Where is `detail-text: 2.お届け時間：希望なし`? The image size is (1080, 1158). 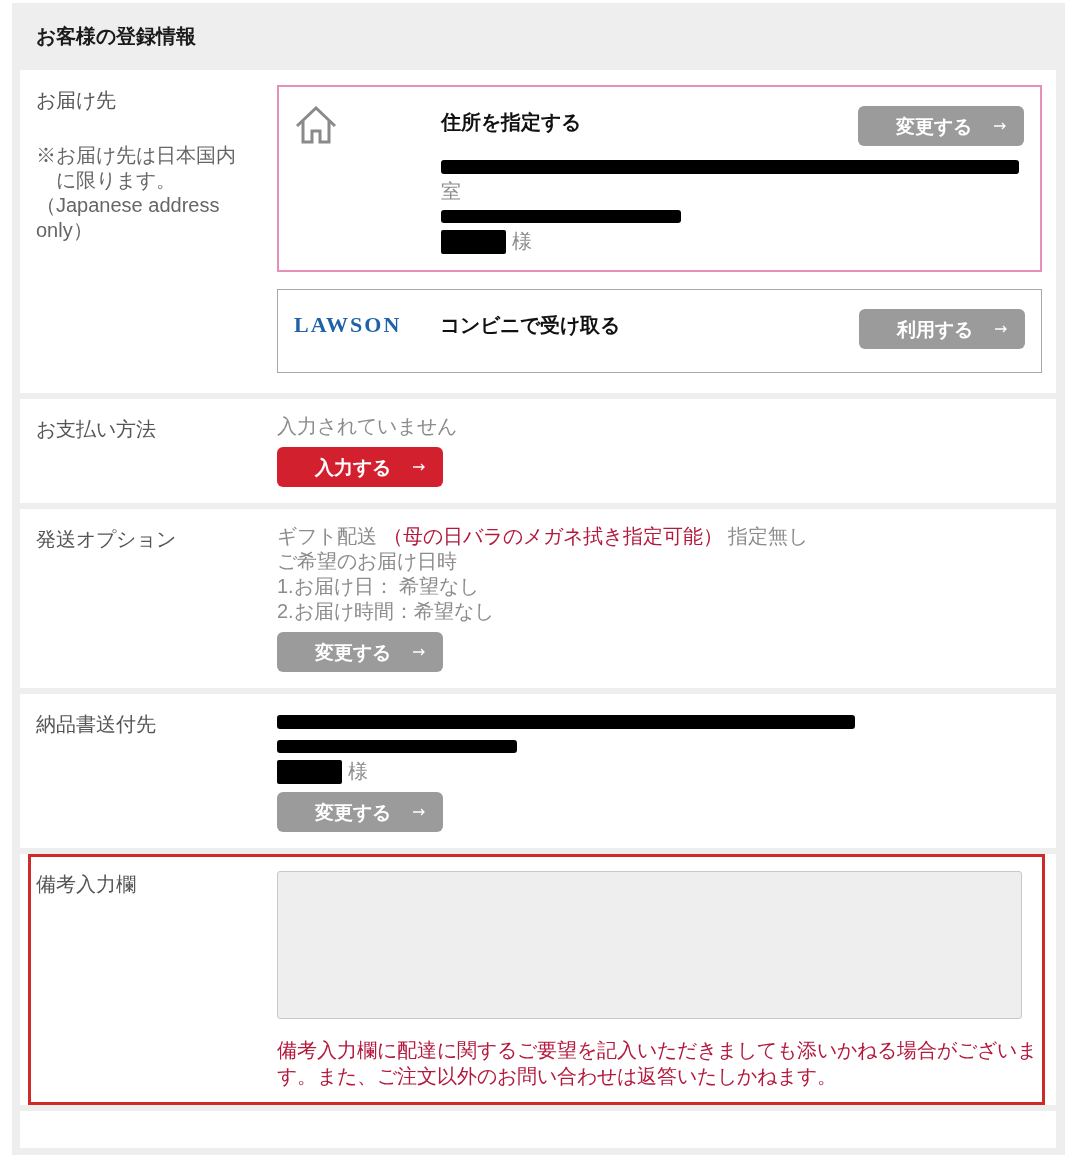 detail-text: 2.お届け時間：希望なし is located at coordinates (385, 611).